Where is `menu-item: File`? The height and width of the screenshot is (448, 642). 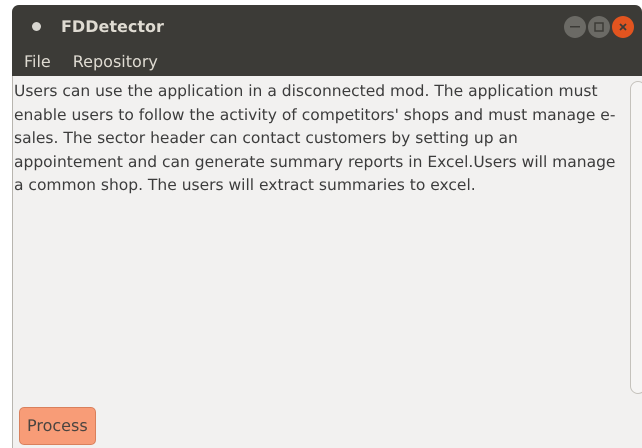
menu-item: File is located at coordinates (37, 62).